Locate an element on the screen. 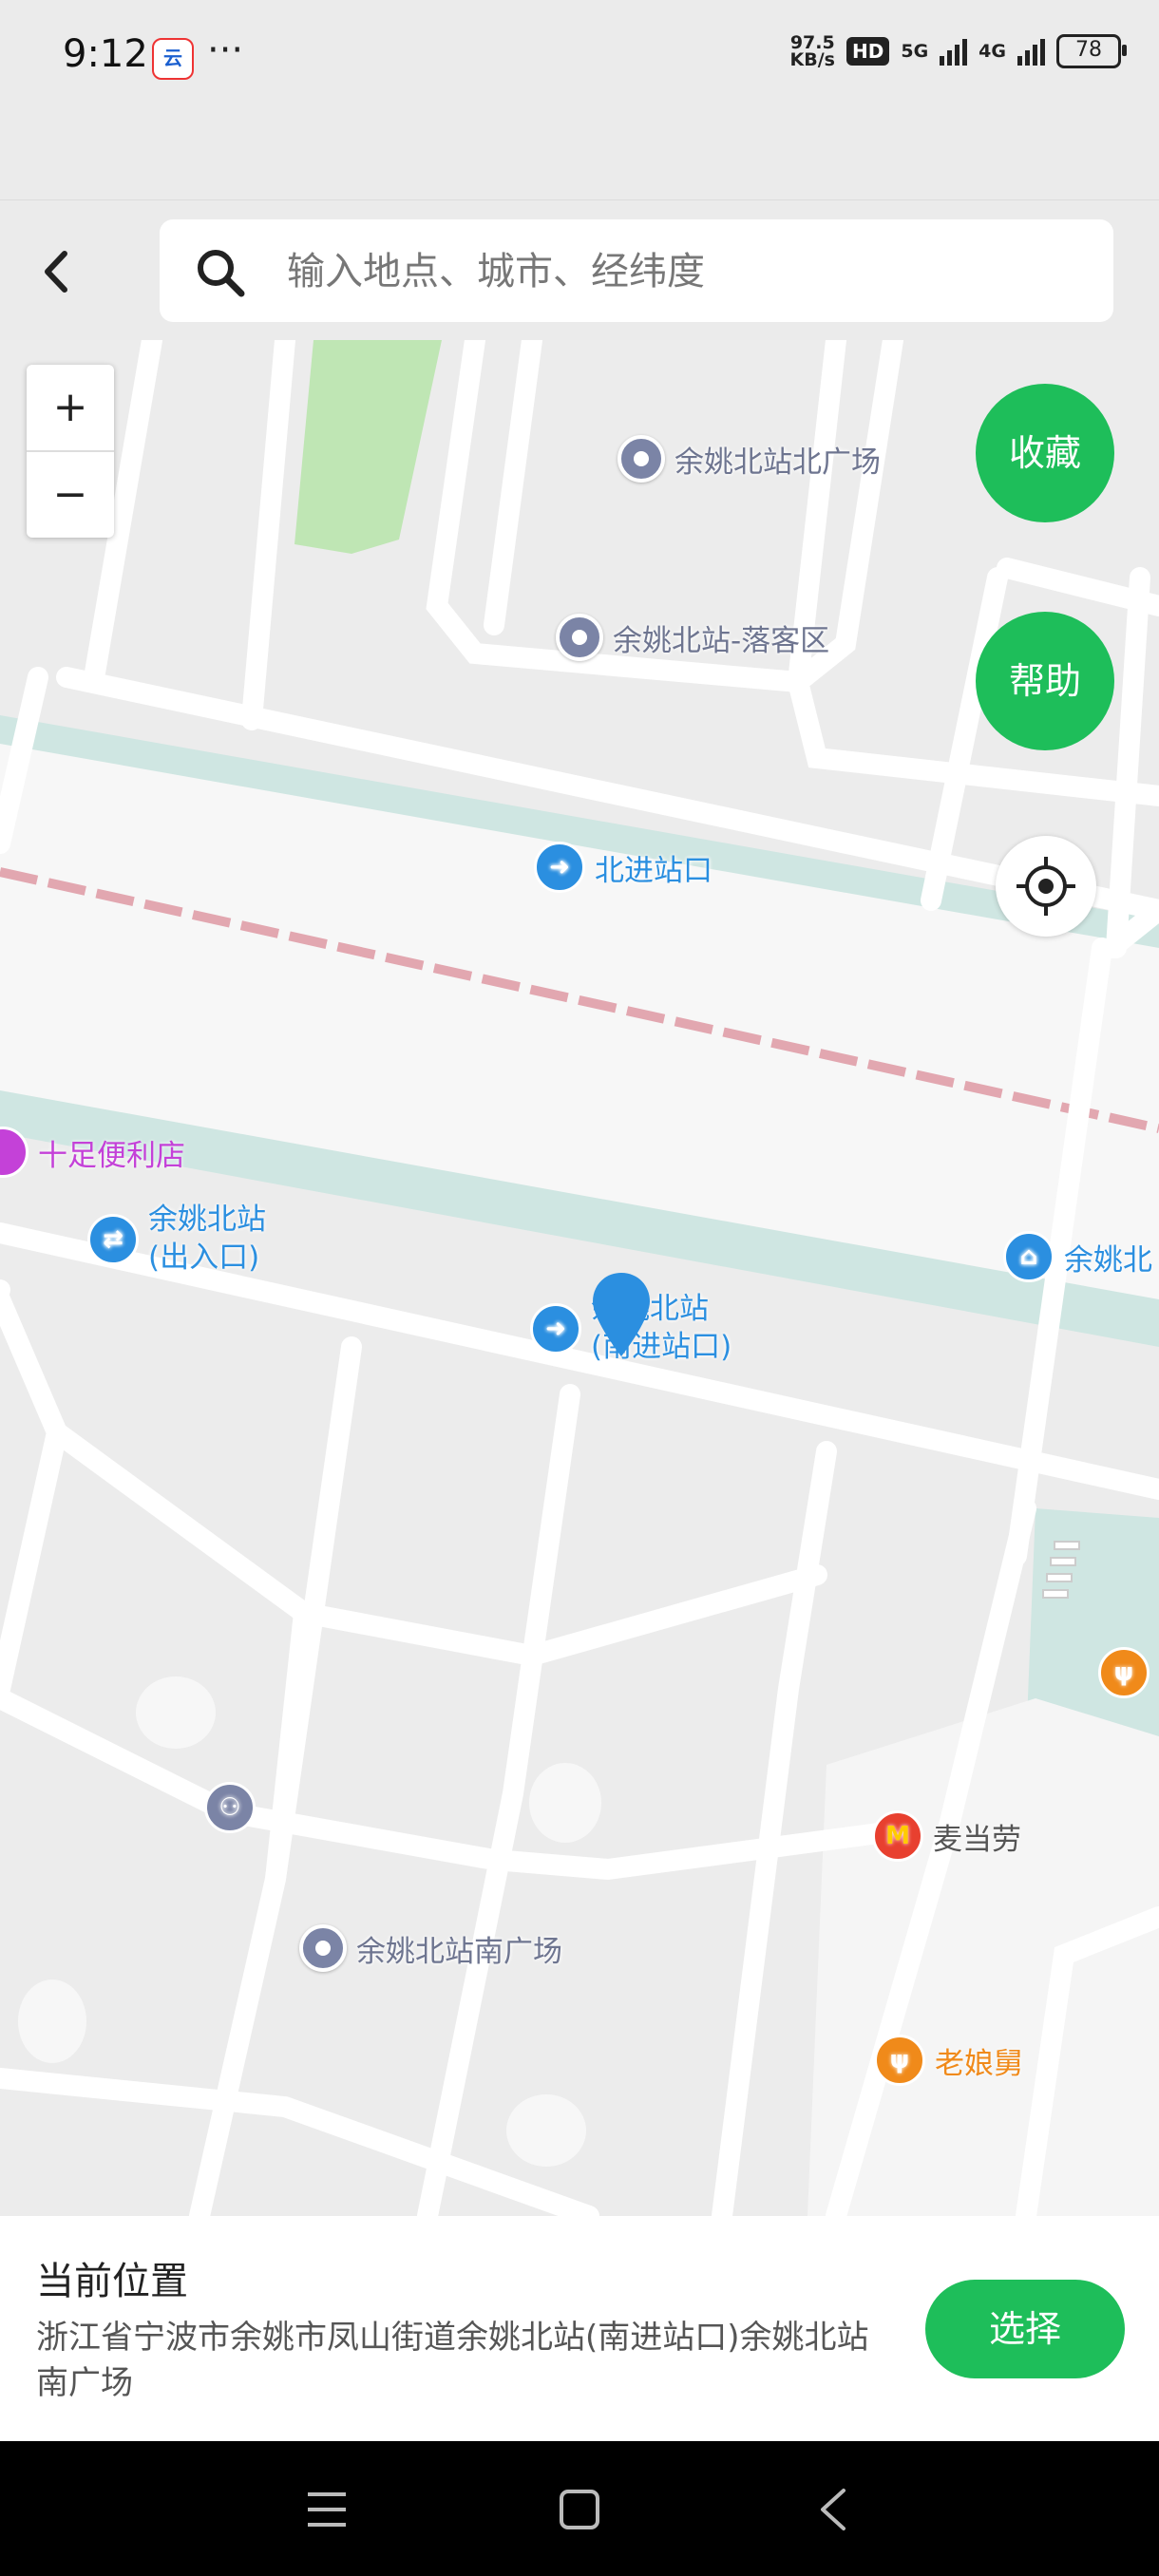 This screenshot has height=2576, width=1159. poi-restaurant-2: ψ is located at coordinates (1124, 1672).